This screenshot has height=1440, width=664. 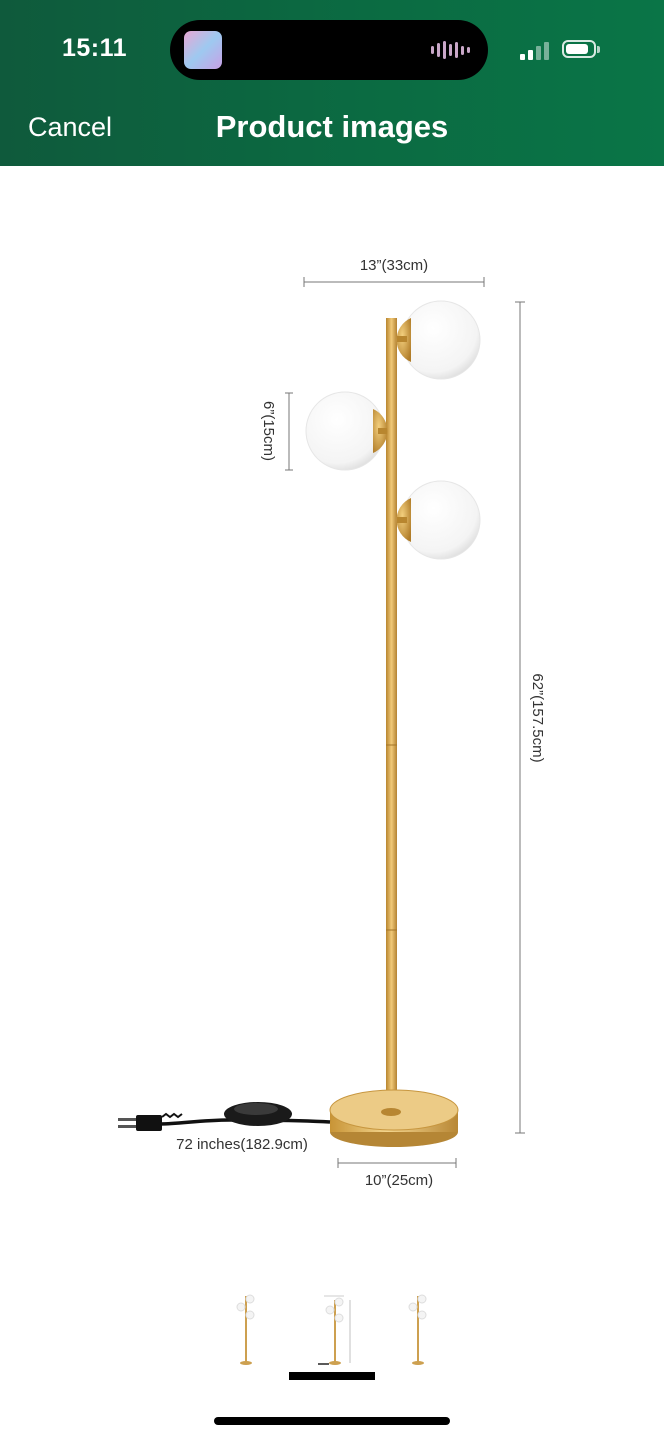 What do you see at coordinates (332, 1376) in the screenshot?
I see `selected-thumbnail-indicator` at bounding box center [332, 1376].